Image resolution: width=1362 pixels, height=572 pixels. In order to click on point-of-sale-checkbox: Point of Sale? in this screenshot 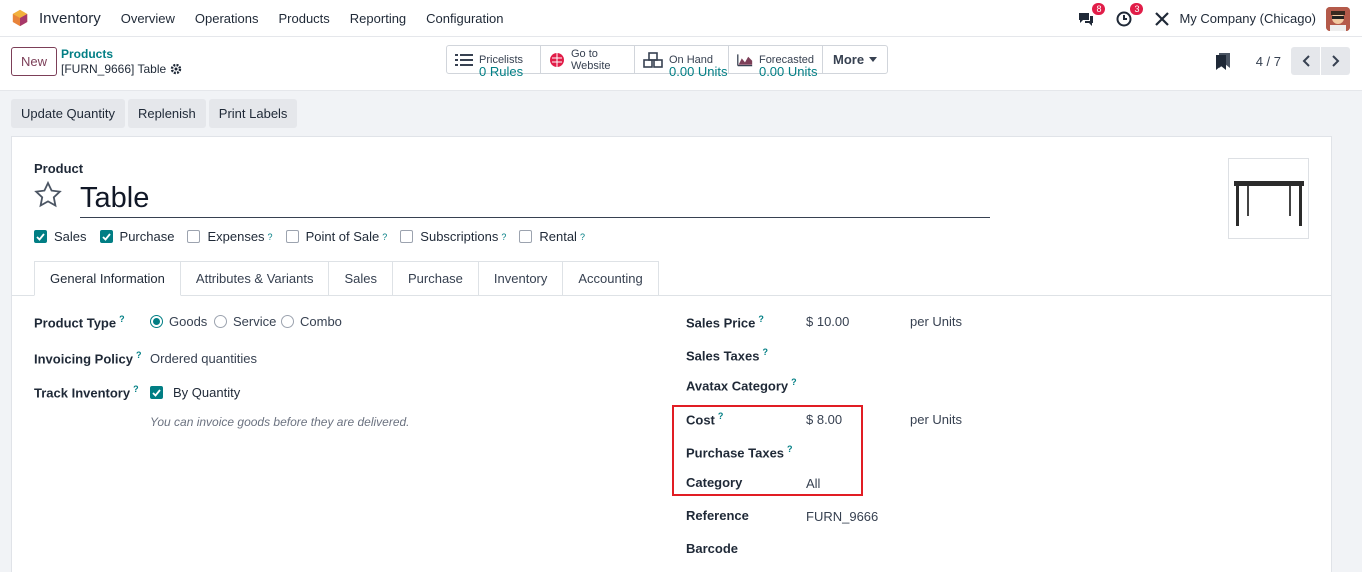, I will do `click(336, 236)`.